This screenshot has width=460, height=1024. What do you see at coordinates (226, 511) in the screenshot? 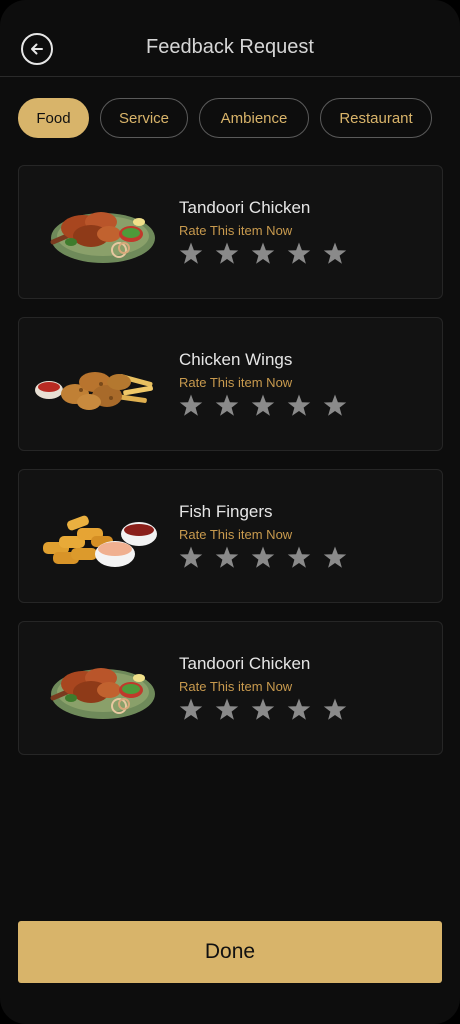
I see `item-name: Fish Fingers` at bounding box center [226, 511].